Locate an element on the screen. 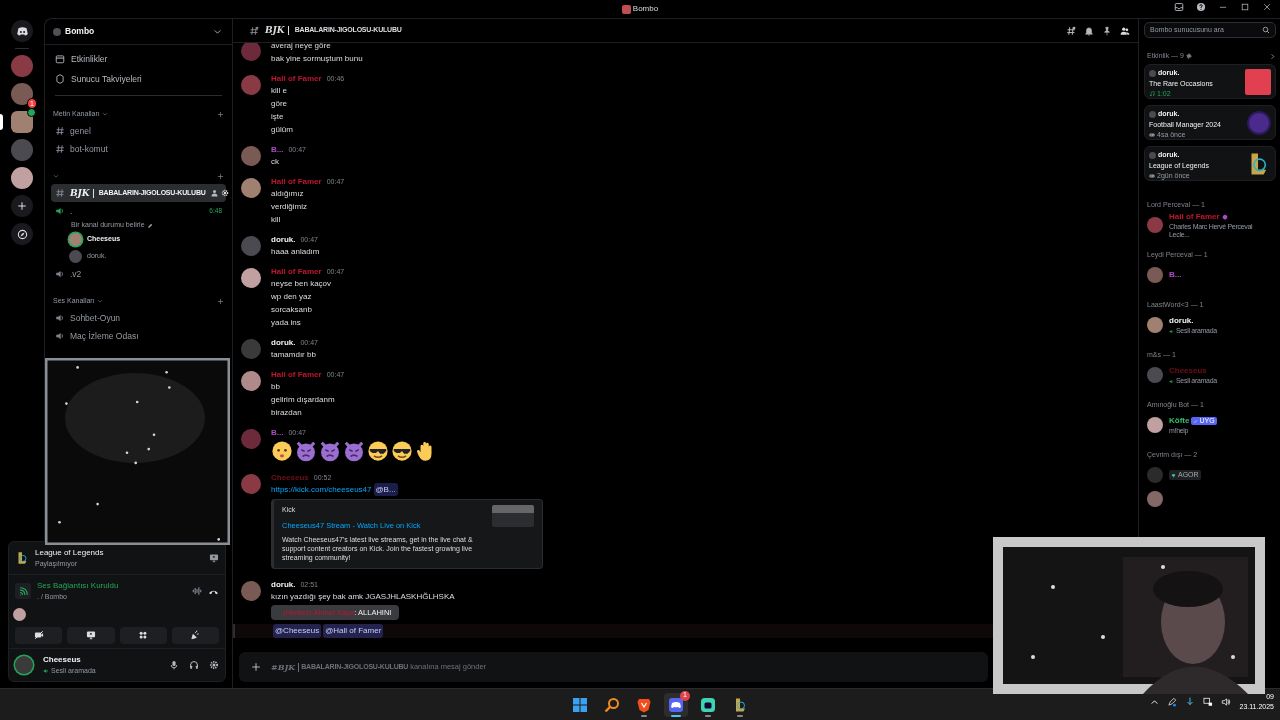 The height and width of the screenshot is (720, 1280). home-button is located at coordinates (22, 31).